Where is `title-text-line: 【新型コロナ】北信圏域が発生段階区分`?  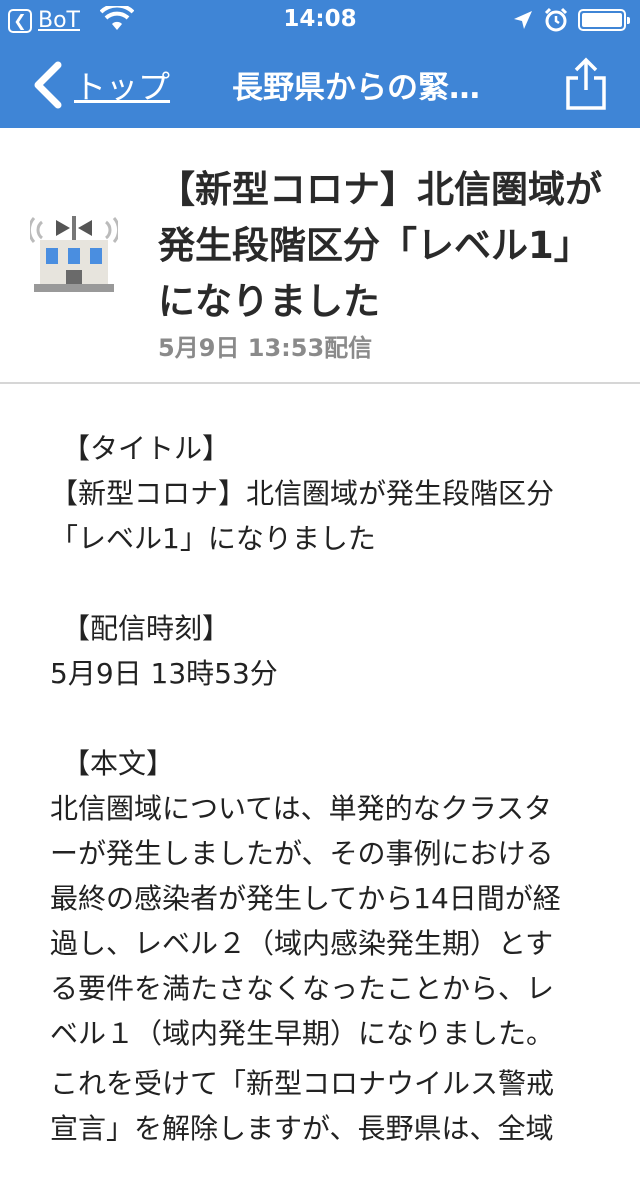 title-text-line: 【新型コロナ】北信圏域が発生段階区分 is located at coordinates (302, 493).